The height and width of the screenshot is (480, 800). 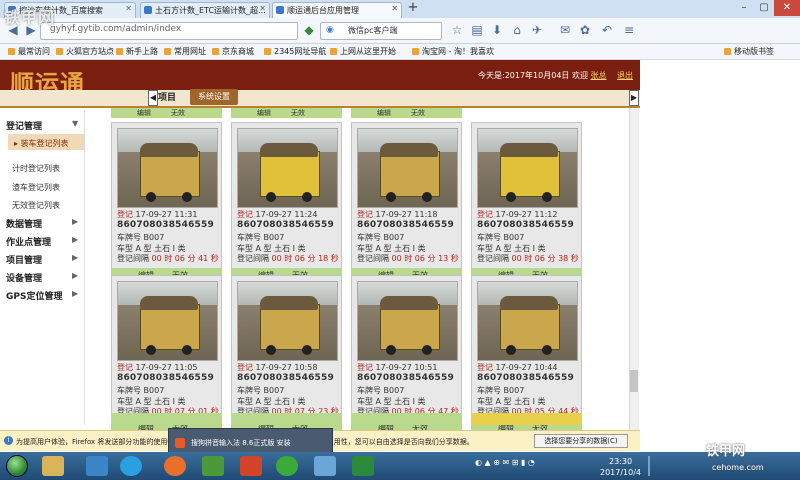 What do you see at coordinates (42, 267) in the screenshot?
I see `sidebar` at bounding box center [42, 267].